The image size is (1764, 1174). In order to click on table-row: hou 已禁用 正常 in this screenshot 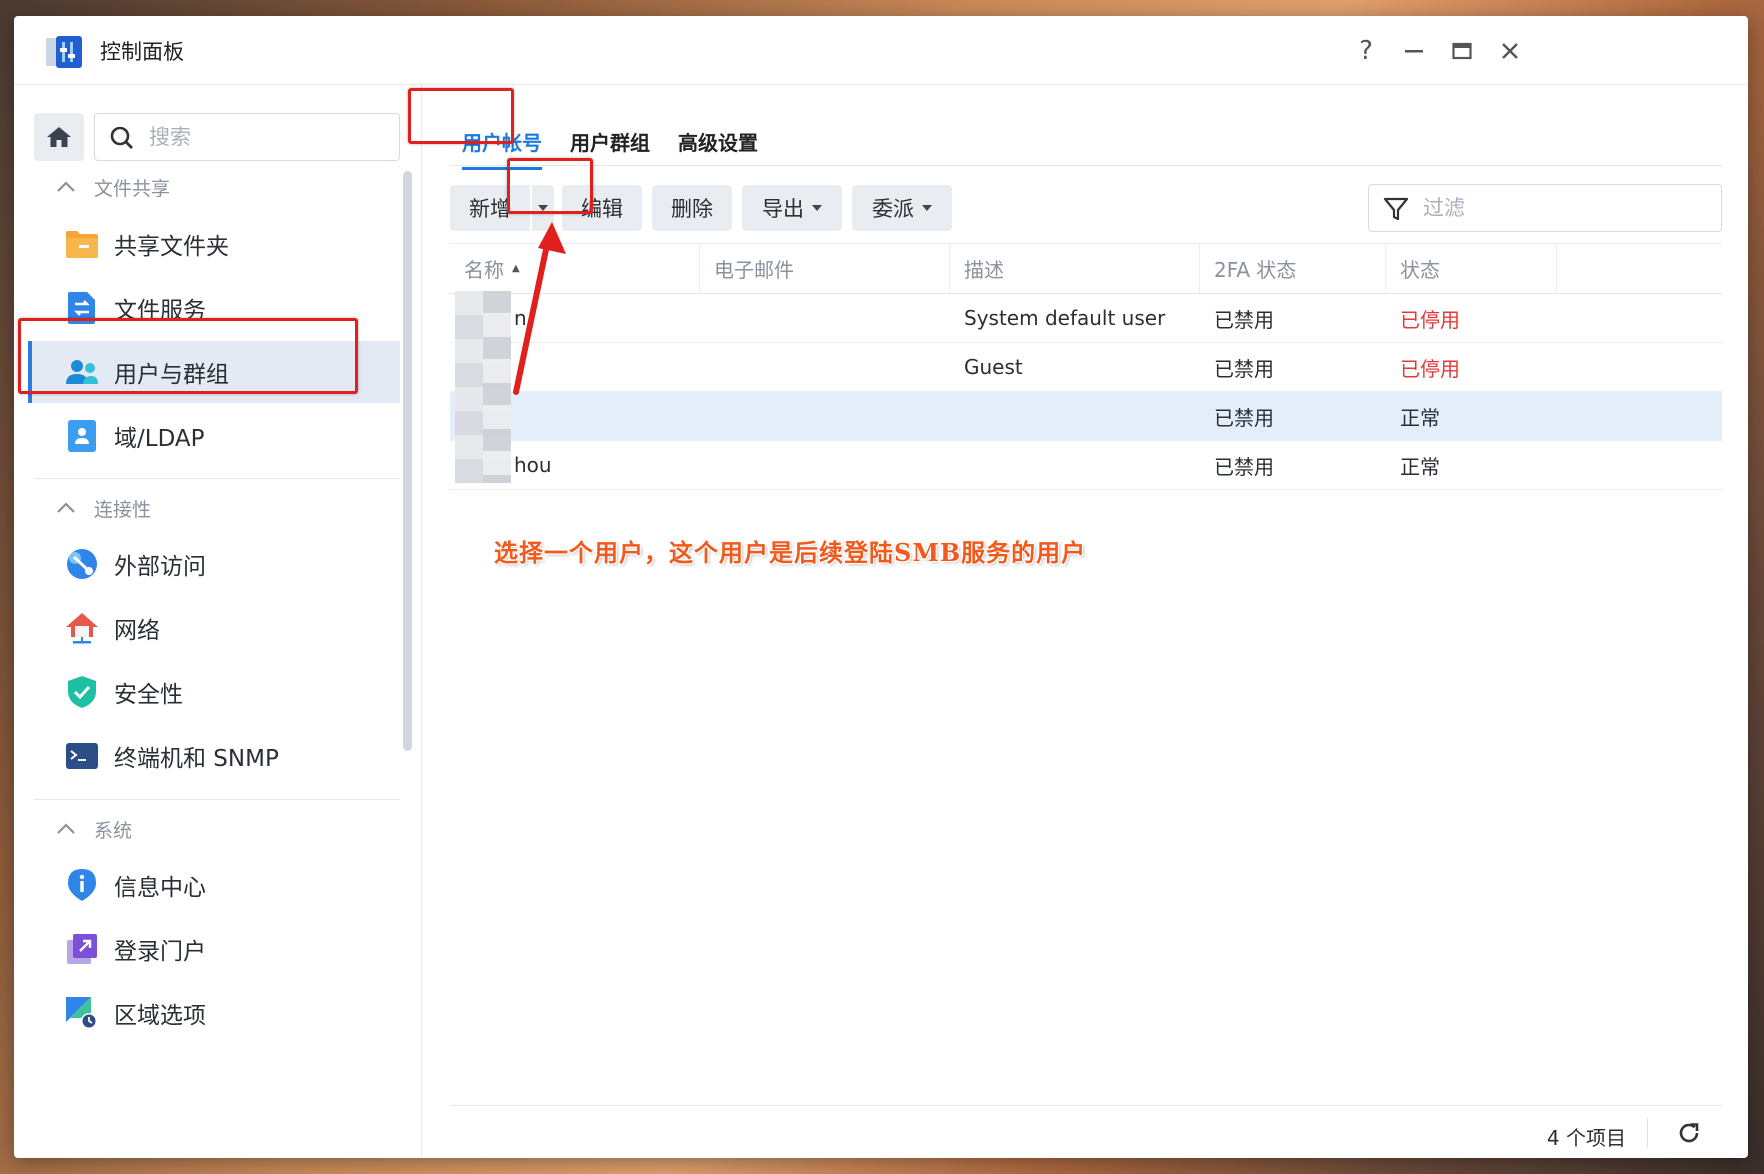, I will do `click(1086, 465)`.